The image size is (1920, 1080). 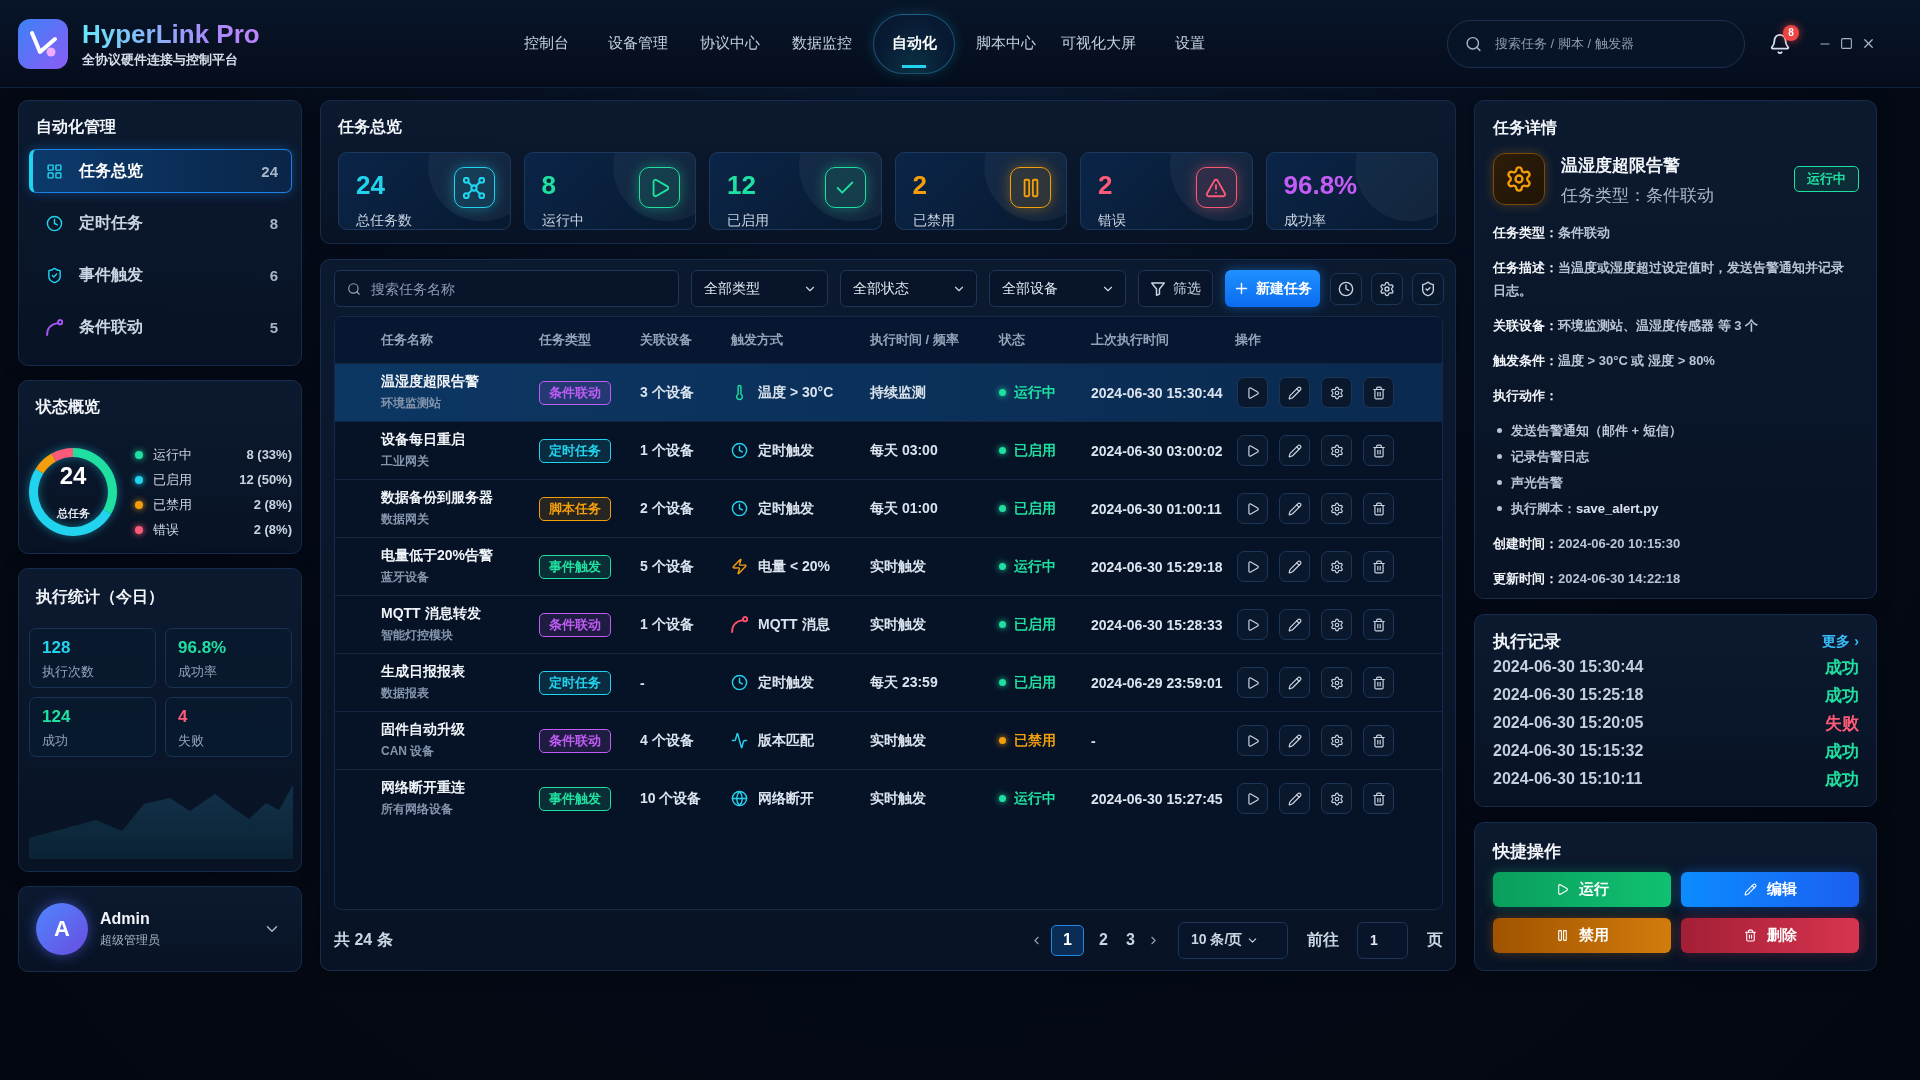 What do you see at coordinates (794, 566) in the screenshot?
I see `trigger-label: 电量 < 20%` at bounding box center [794, 566].